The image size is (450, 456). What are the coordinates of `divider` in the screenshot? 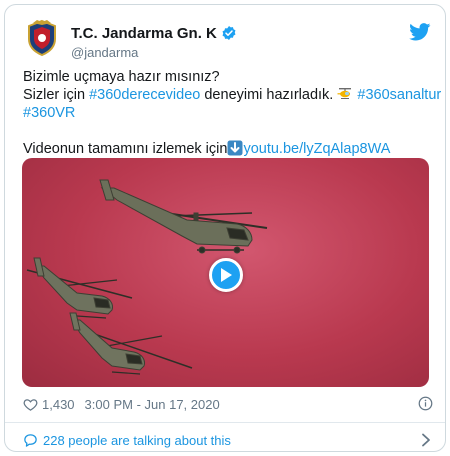 It's located at (225, 422).